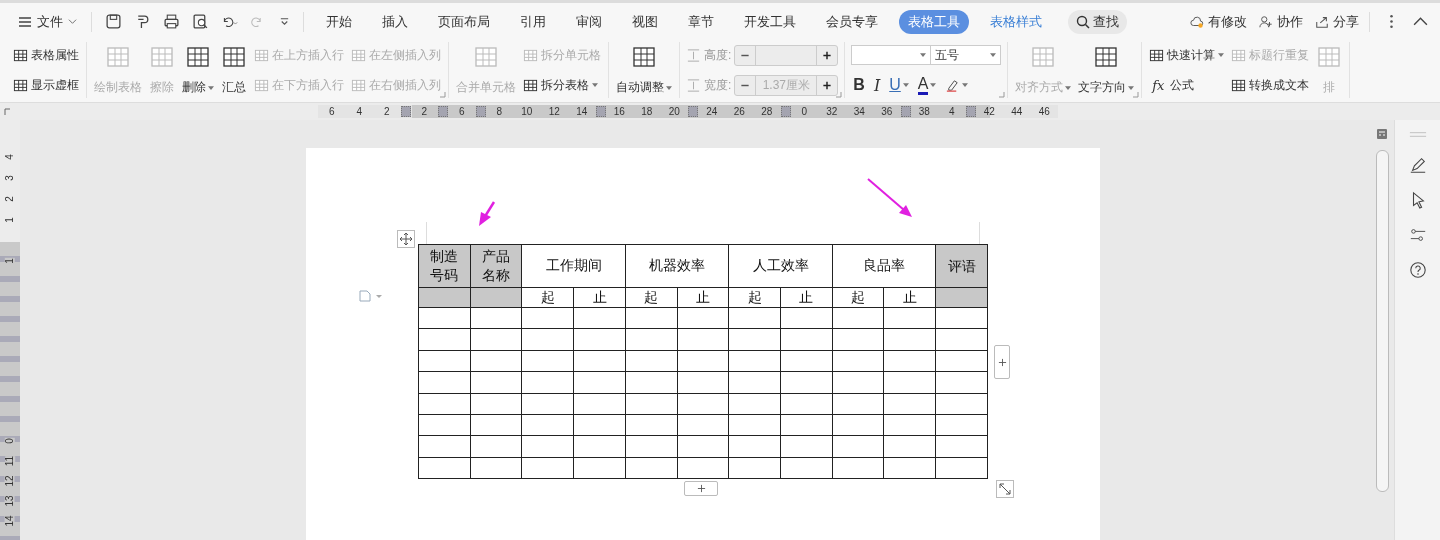 The image size is (1440, 540). Describe the element at coordinates (1322, 21) in the screenshot. I see `share-icon` at that location.